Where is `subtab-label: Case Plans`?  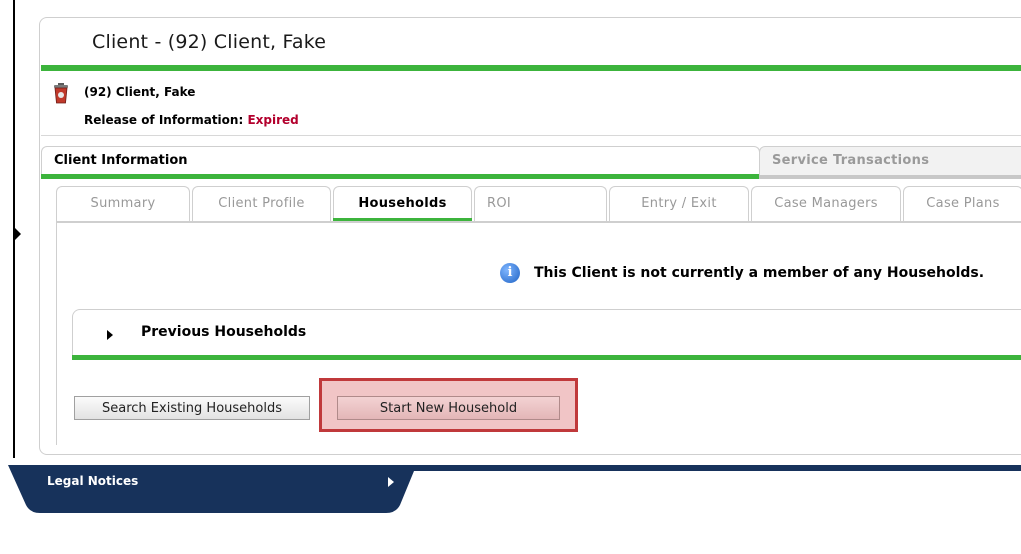
subtab-label: Case Plans is located at coordinates (963, 203).